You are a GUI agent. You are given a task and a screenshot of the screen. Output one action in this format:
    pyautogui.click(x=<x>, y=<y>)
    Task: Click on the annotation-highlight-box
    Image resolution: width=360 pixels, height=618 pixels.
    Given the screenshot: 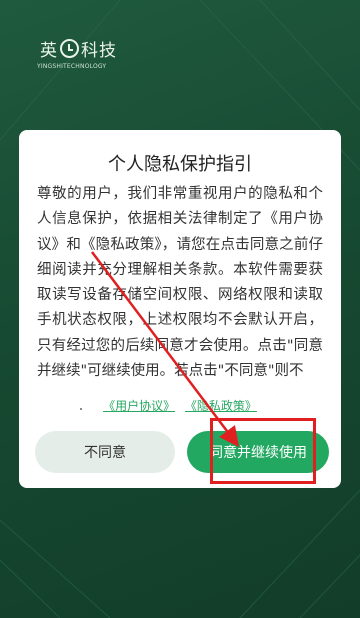 What is the action you would take?
    pyautogui.click(x=263, y=451)
    